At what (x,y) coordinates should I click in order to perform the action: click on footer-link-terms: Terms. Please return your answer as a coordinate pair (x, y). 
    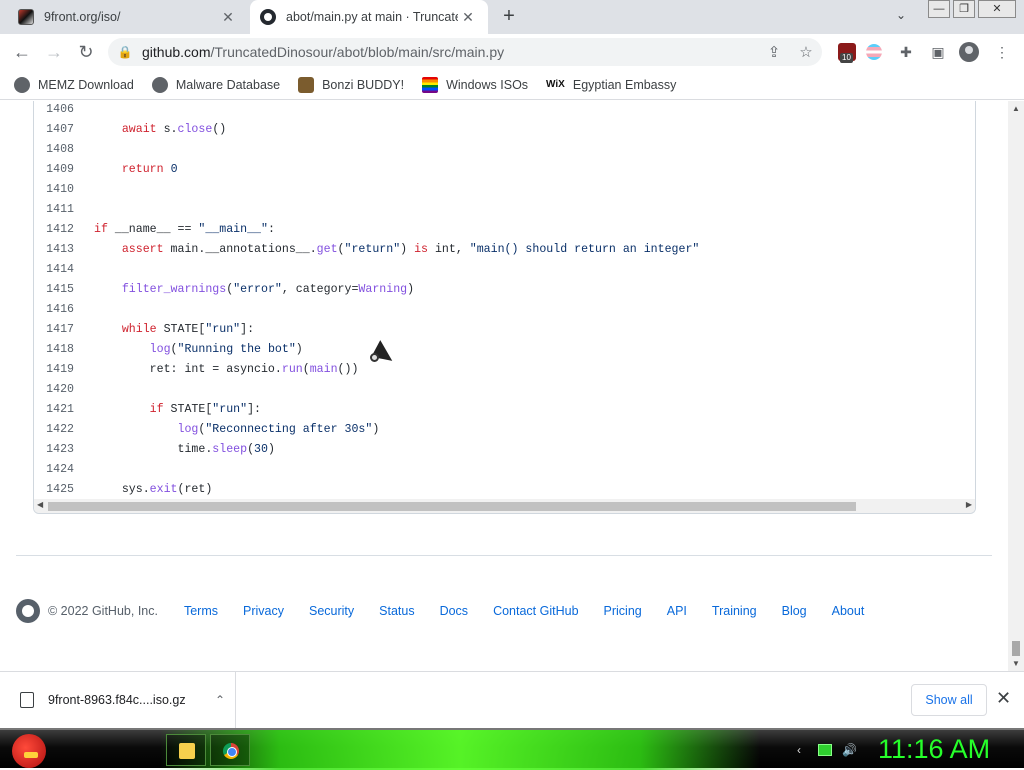
    Looking at the image, I should click on (201, 611).